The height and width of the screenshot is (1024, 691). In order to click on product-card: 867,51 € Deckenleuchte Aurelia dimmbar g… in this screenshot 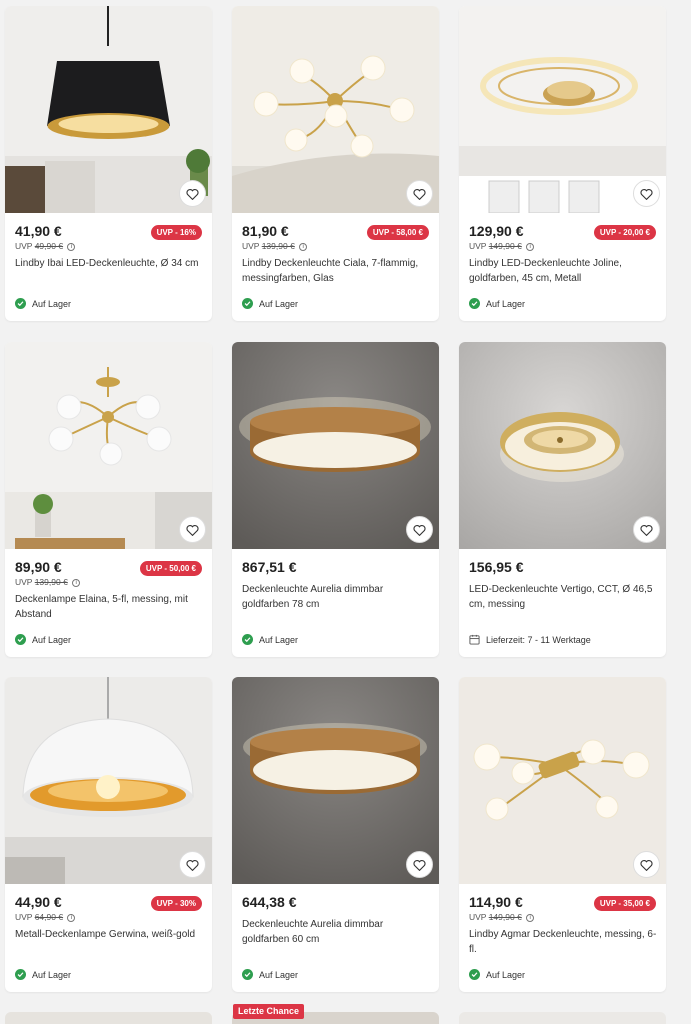, I will do `click(335, 499)`.